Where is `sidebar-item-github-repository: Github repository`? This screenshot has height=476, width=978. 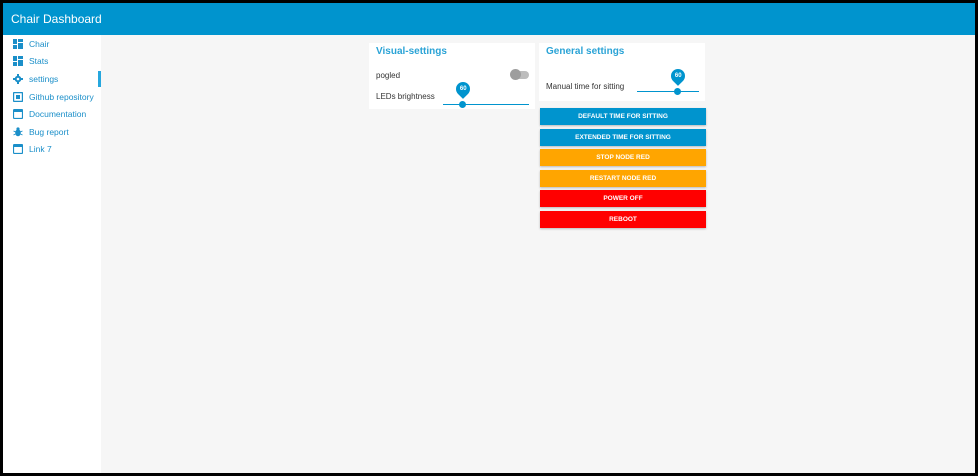
sidebar-item-github-repository: Github repository is located at coordinates (52, 97).